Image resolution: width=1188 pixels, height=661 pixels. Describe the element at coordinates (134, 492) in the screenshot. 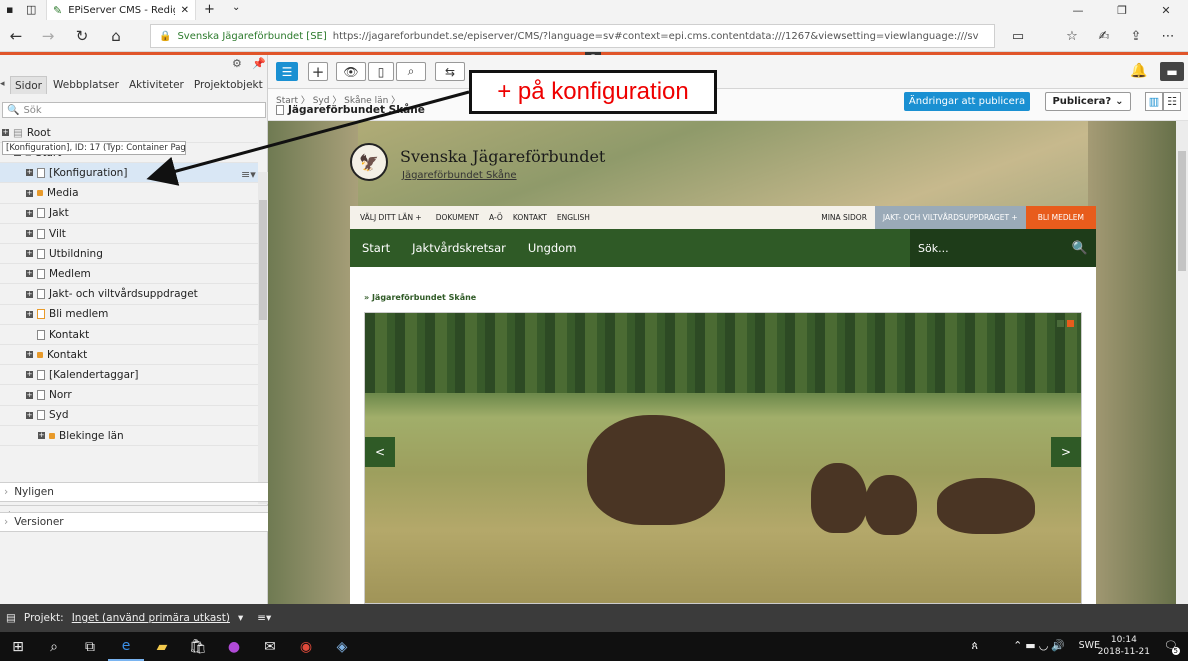

I see `recent-panel-header: › Nyligen` at that location.